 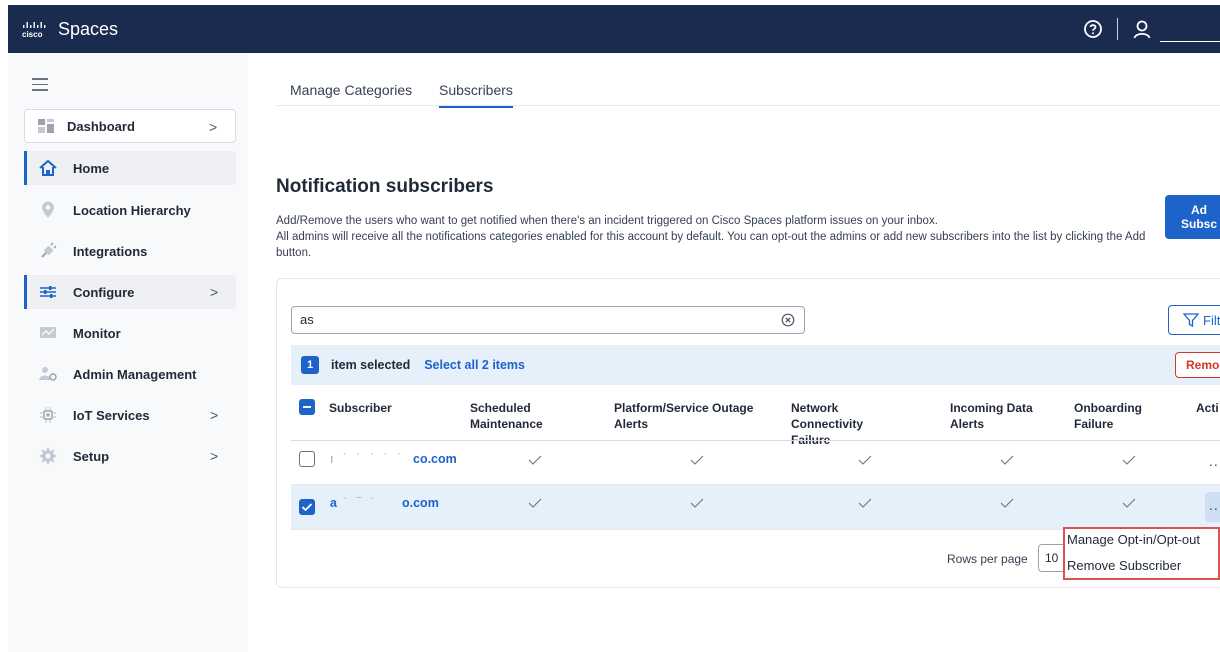 What do you see at coordinates (476, 95) in the screenshot?
I see `tab-subscribers: Subscribers` at bounding box center [476, 95].